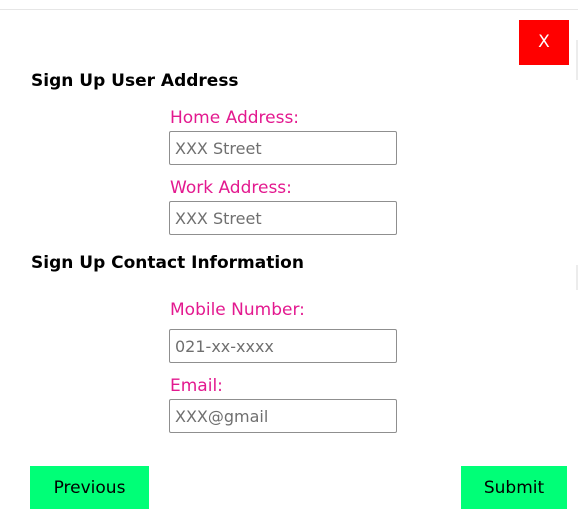  Describe the element at coordinates (514, 487) in the screenshot. I see `submit-button: Submit` at that location.